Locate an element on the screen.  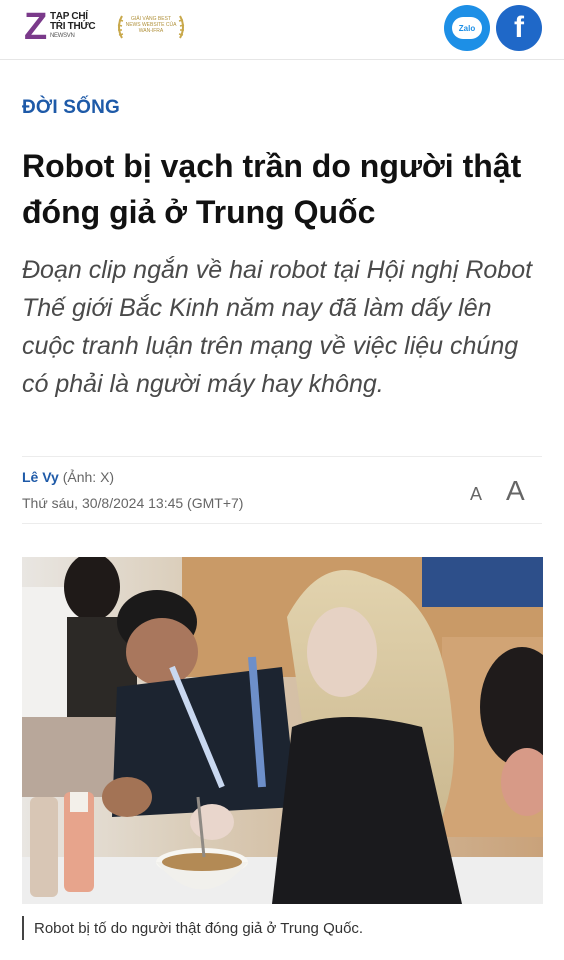
facebook-icon: f is located at coordinates (519, 27).